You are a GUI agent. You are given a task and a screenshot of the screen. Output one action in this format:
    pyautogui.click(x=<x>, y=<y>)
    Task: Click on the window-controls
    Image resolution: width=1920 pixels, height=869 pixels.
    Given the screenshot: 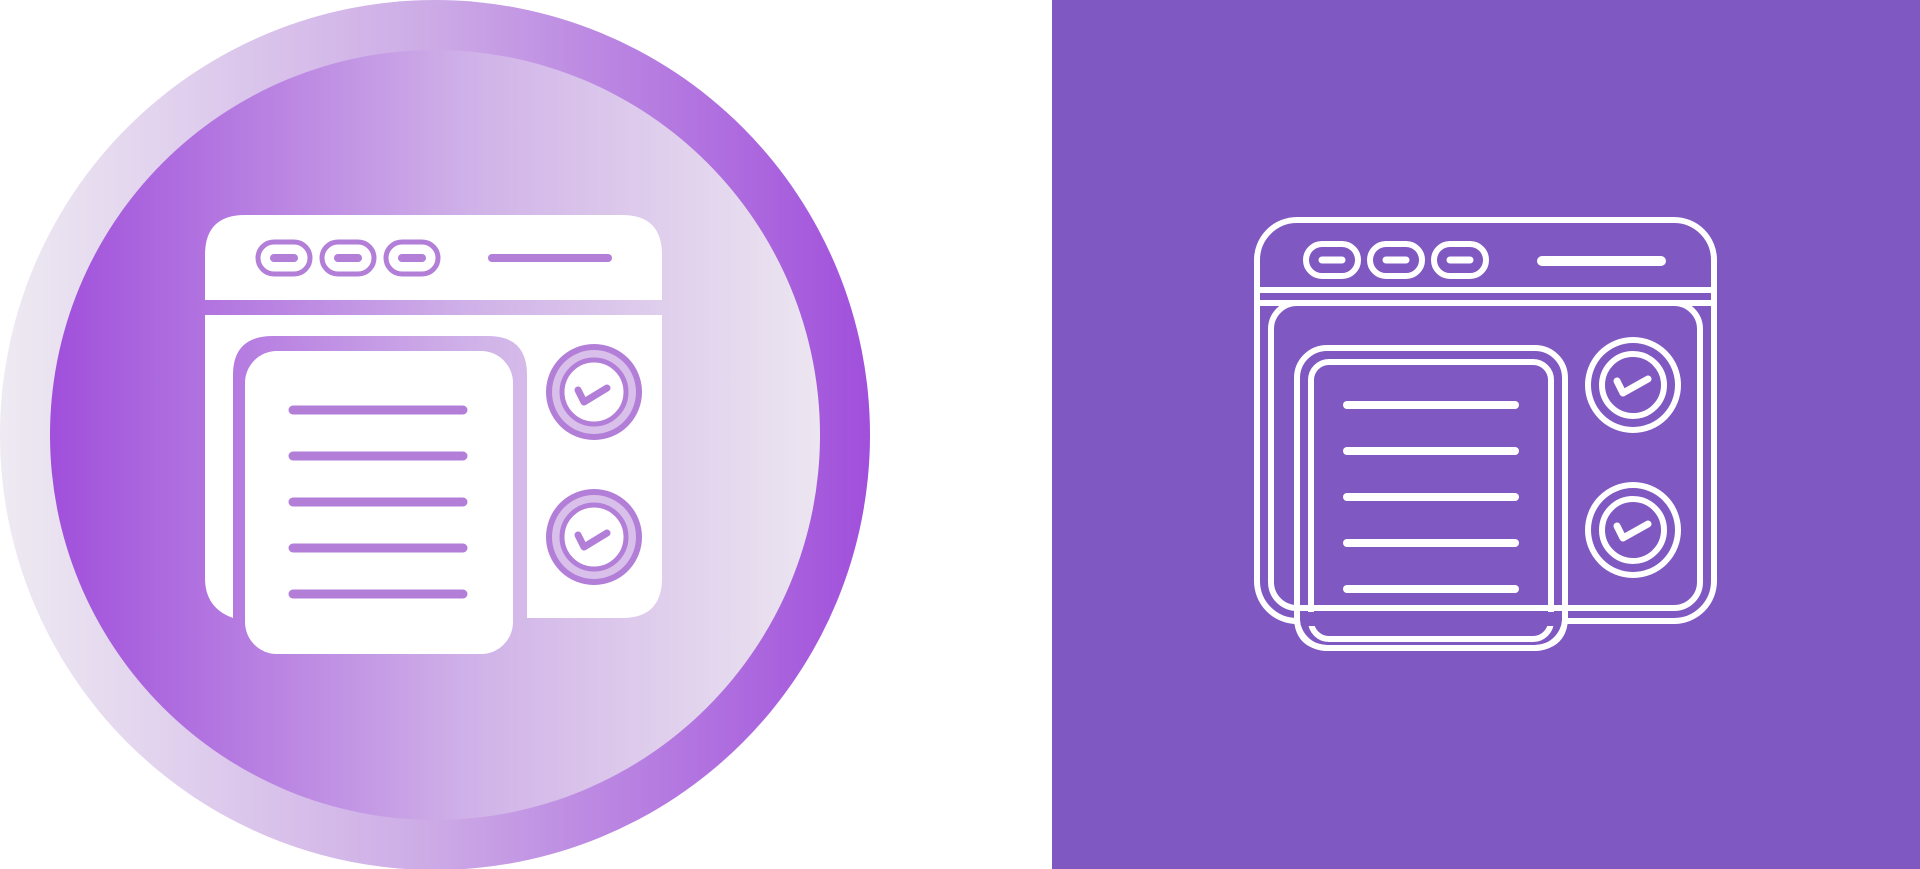 What is the action you would take?
    pyautogui.click(x=1396, y=260)
    